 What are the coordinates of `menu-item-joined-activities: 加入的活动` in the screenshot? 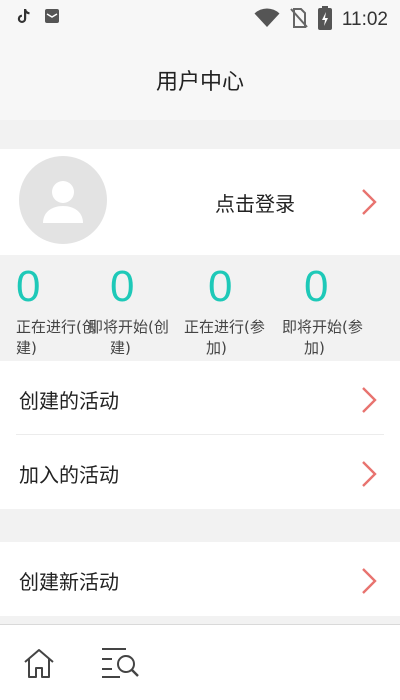 It's located at (200, 472).